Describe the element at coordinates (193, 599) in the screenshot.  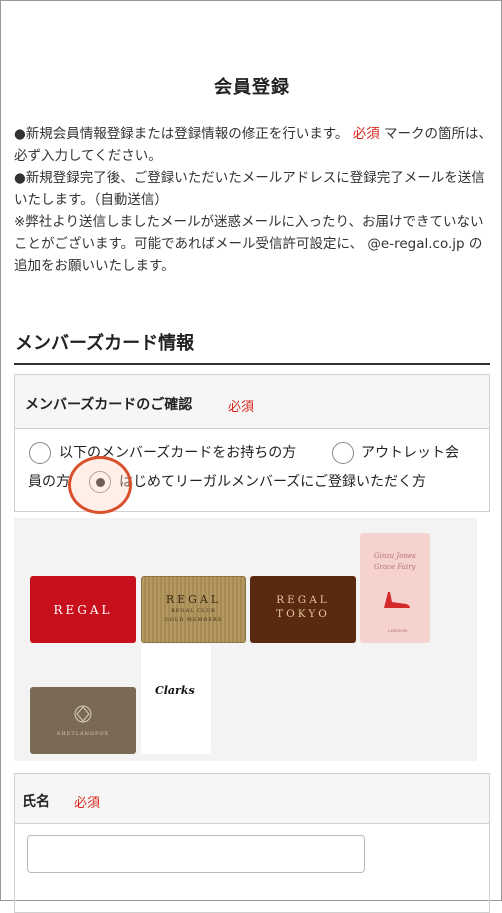
I see `card-gold-logo: REGAL` at that location.